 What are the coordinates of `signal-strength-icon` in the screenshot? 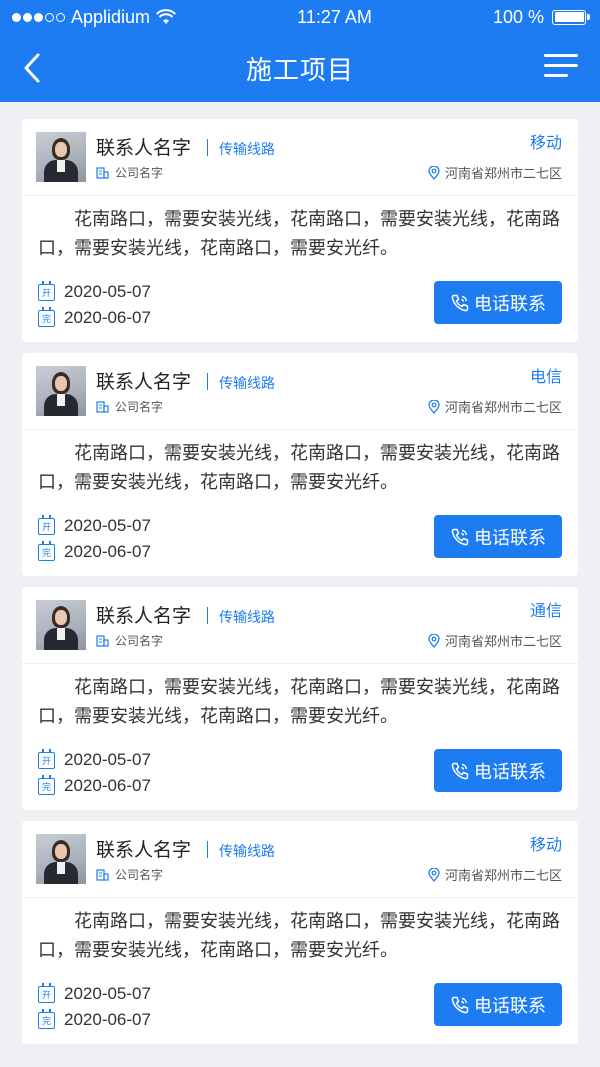 It's located at (38, 17).